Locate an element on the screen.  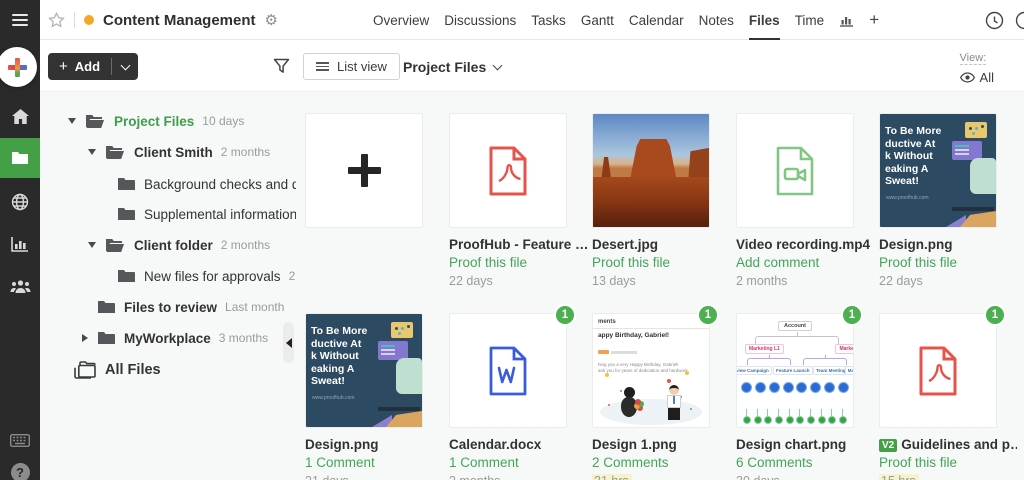
star-icon is located at coordinates (56, 20).